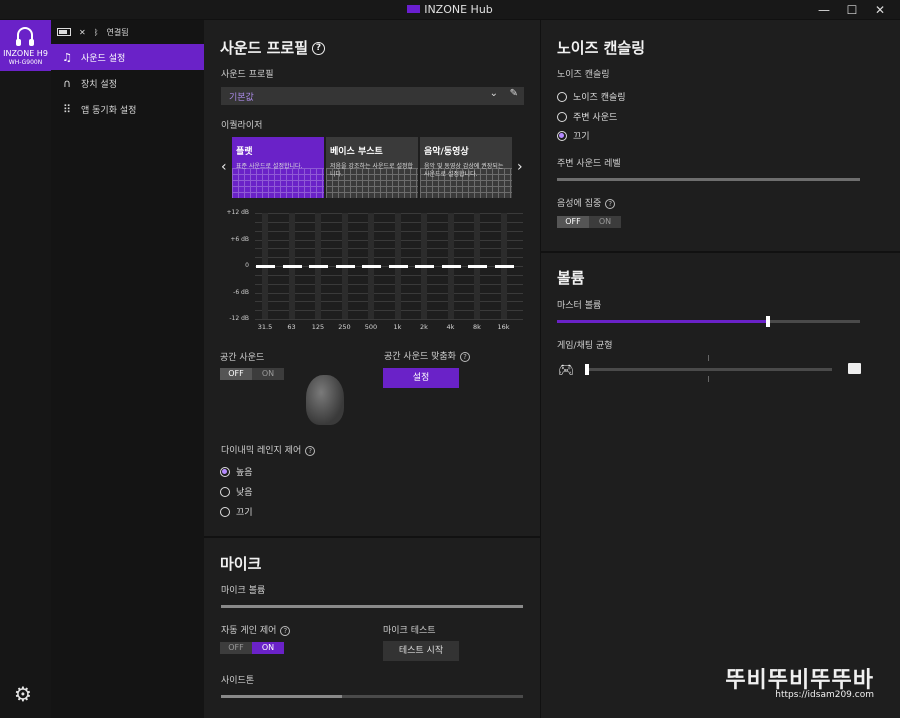 The width and height of the screenshot is (900, 718). What do you see at coordinates (25, 45) in the screenshot?
I see `device-tile: INZONE H9 WH-G900N` at bounding box center [25, 45].